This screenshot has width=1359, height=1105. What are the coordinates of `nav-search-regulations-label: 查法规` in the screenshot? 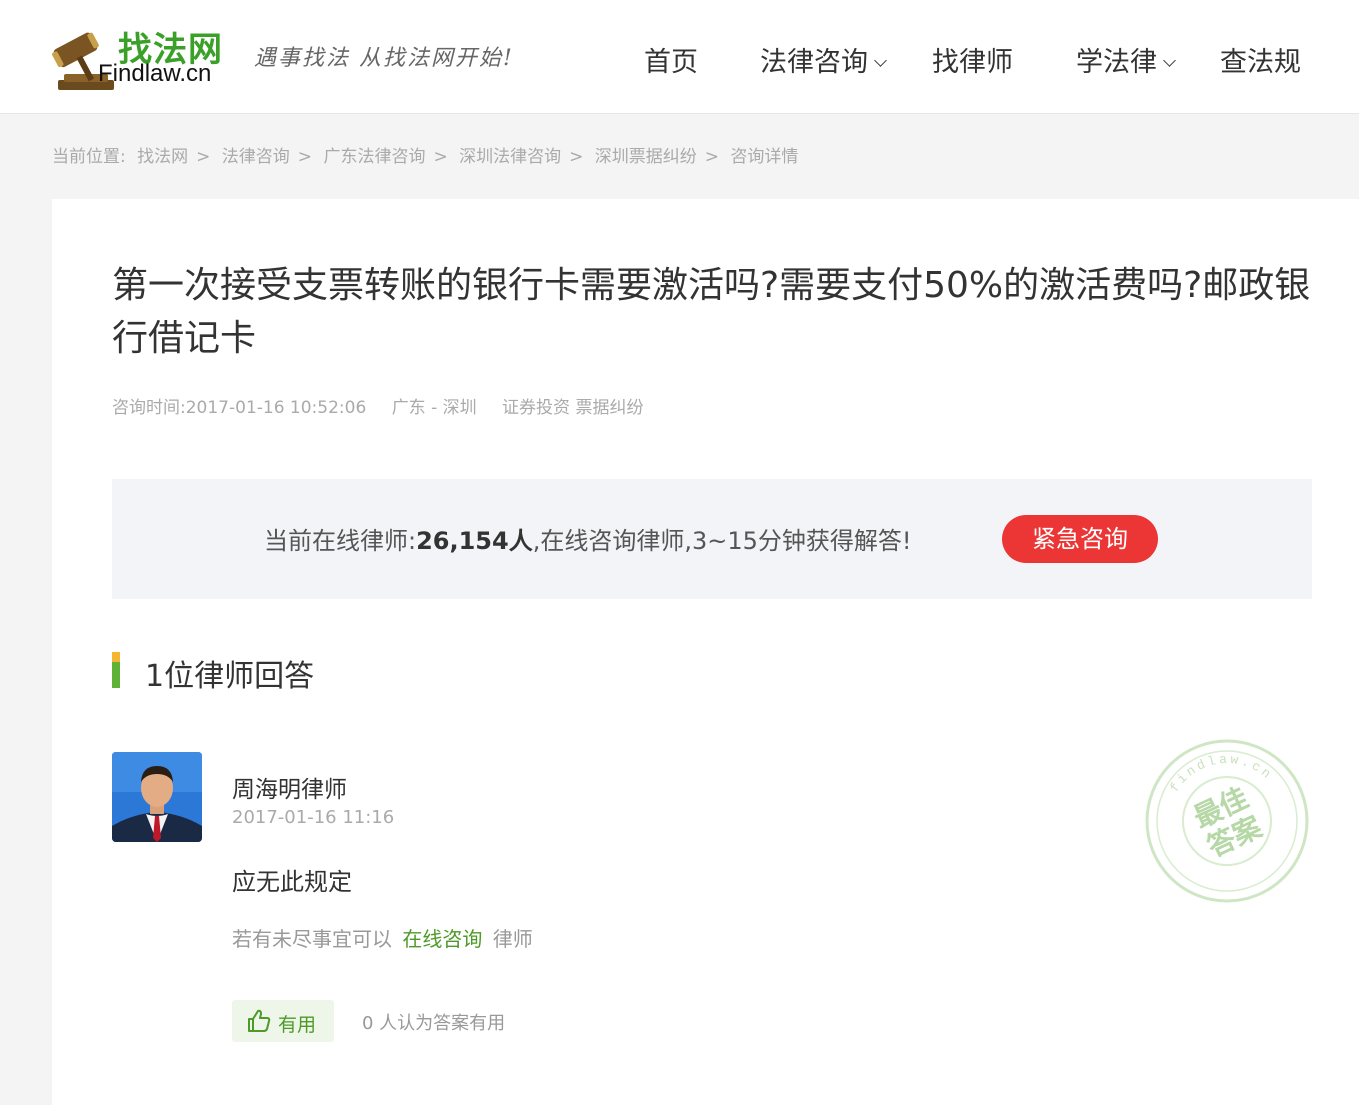 It's located at (1260, 62).